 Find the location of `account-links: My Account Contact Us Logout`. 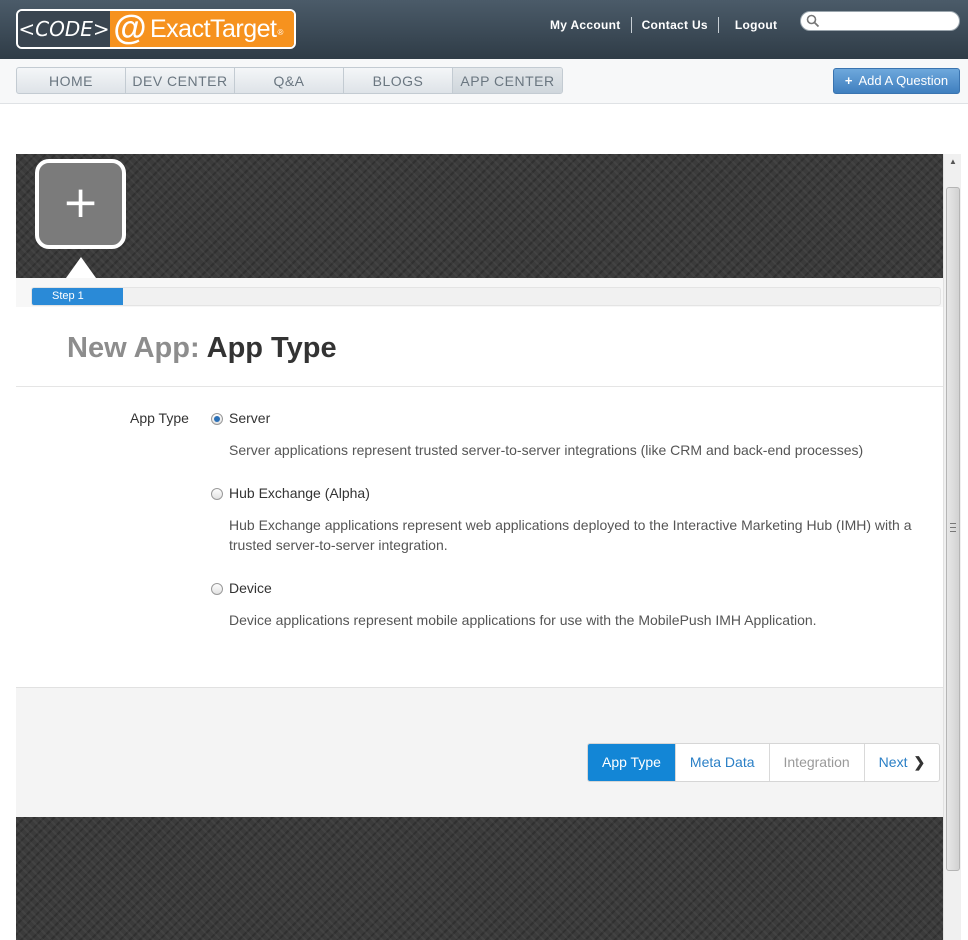

account-links: My Account Contact Us Logout is located at coordinates (658, 25).